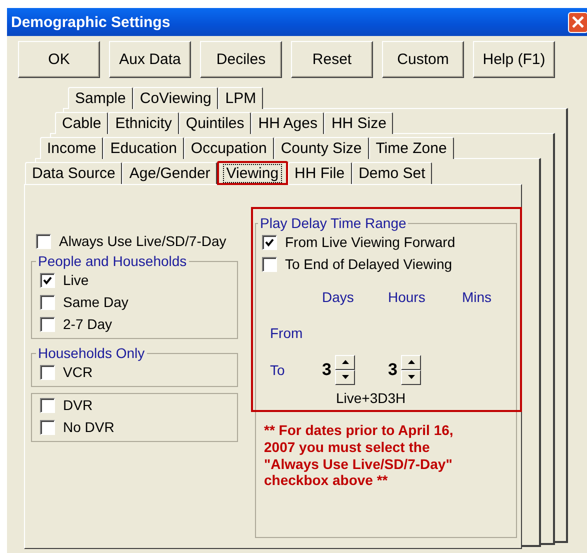  Describe the element at coordinates (411, 148) in the screenshot. I see `tab: Time Zone` at that location.